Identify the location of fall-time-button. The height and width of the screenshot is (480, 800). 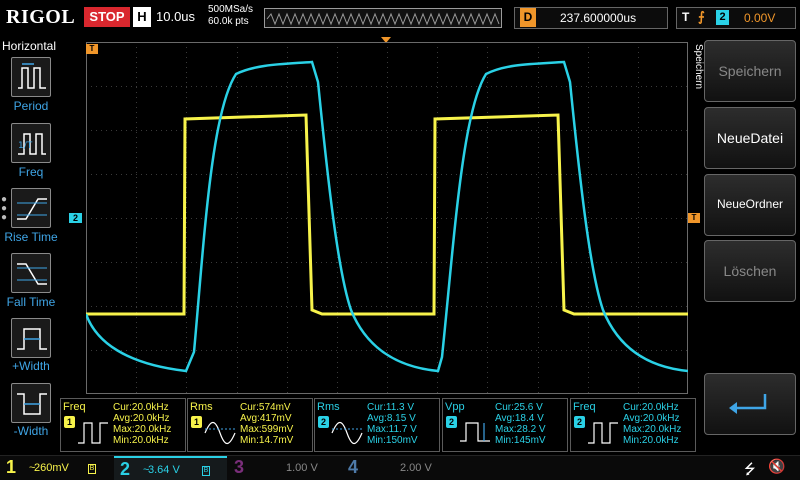
(31, 273).